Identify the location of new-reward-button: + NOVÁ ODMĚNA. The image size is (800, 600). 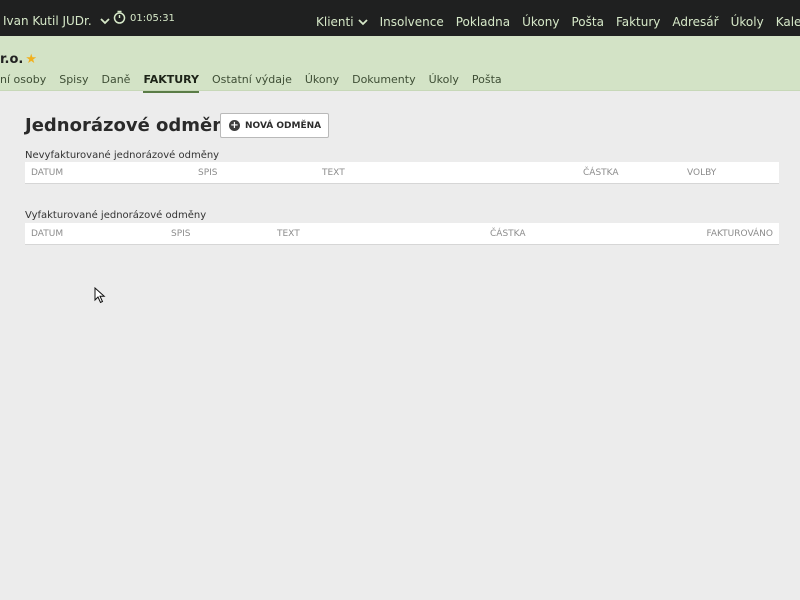
(274, 125).